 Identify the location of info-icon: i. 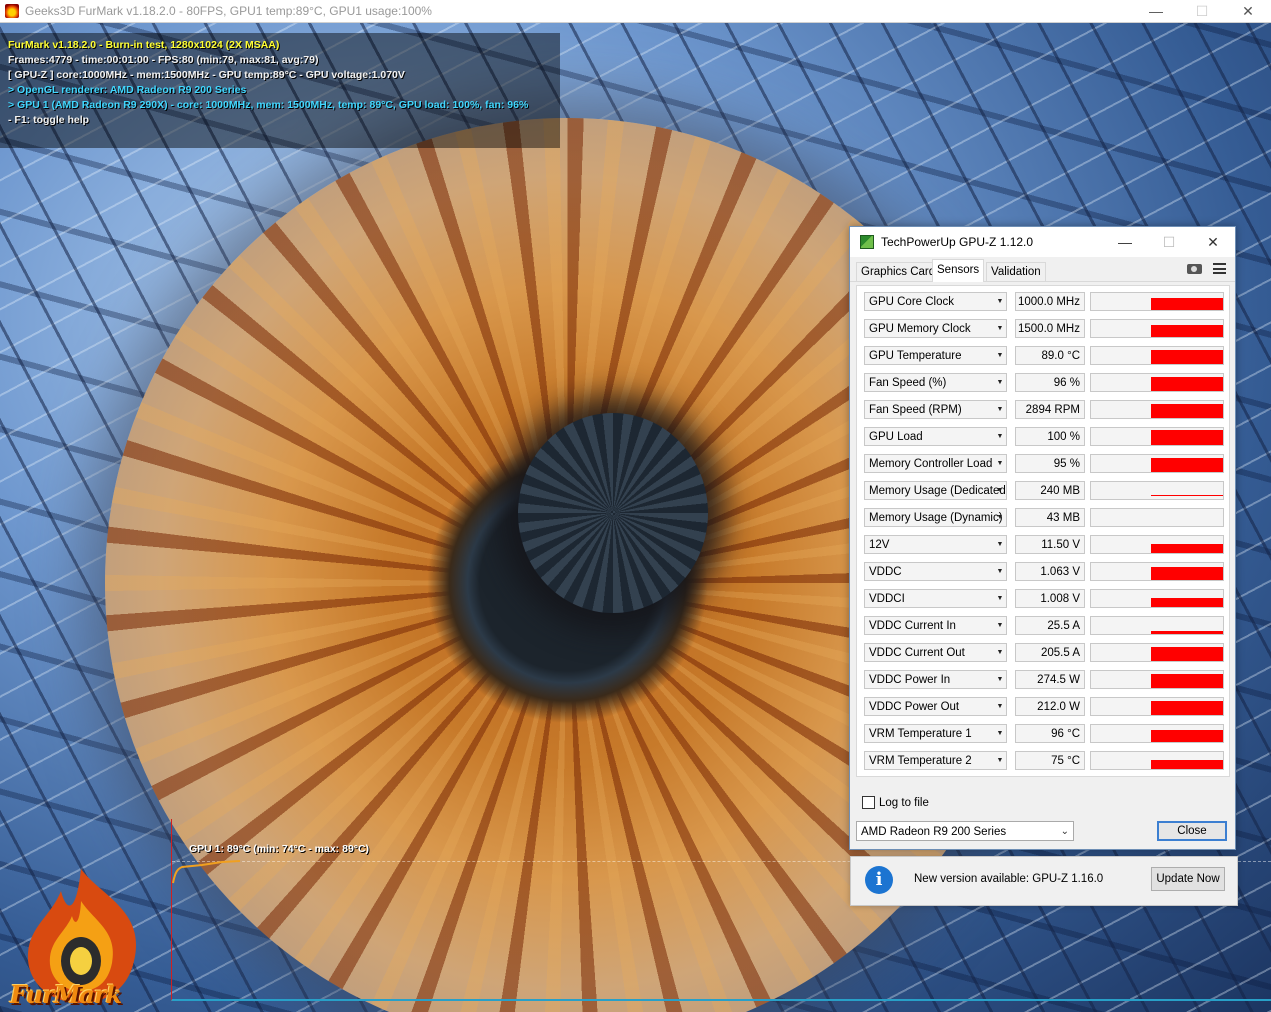
(879, 880).